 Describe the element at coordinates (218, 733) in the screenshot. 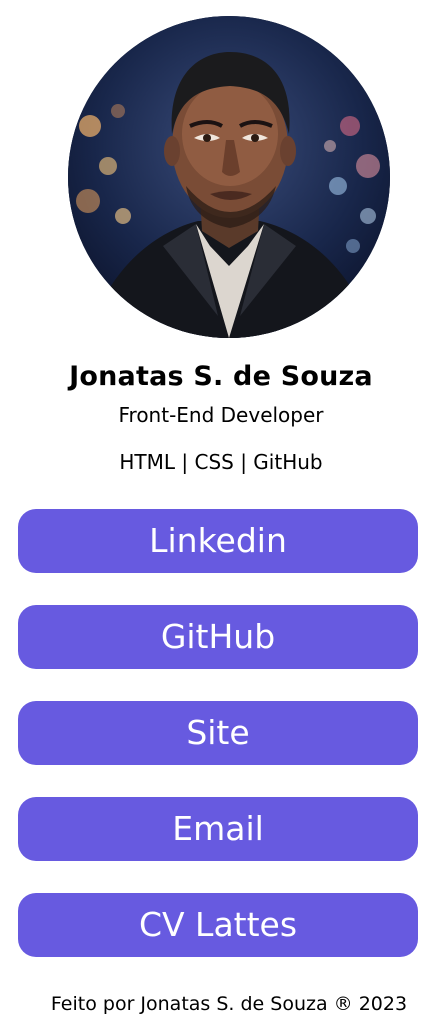

I see `site-button: Site` at that location.